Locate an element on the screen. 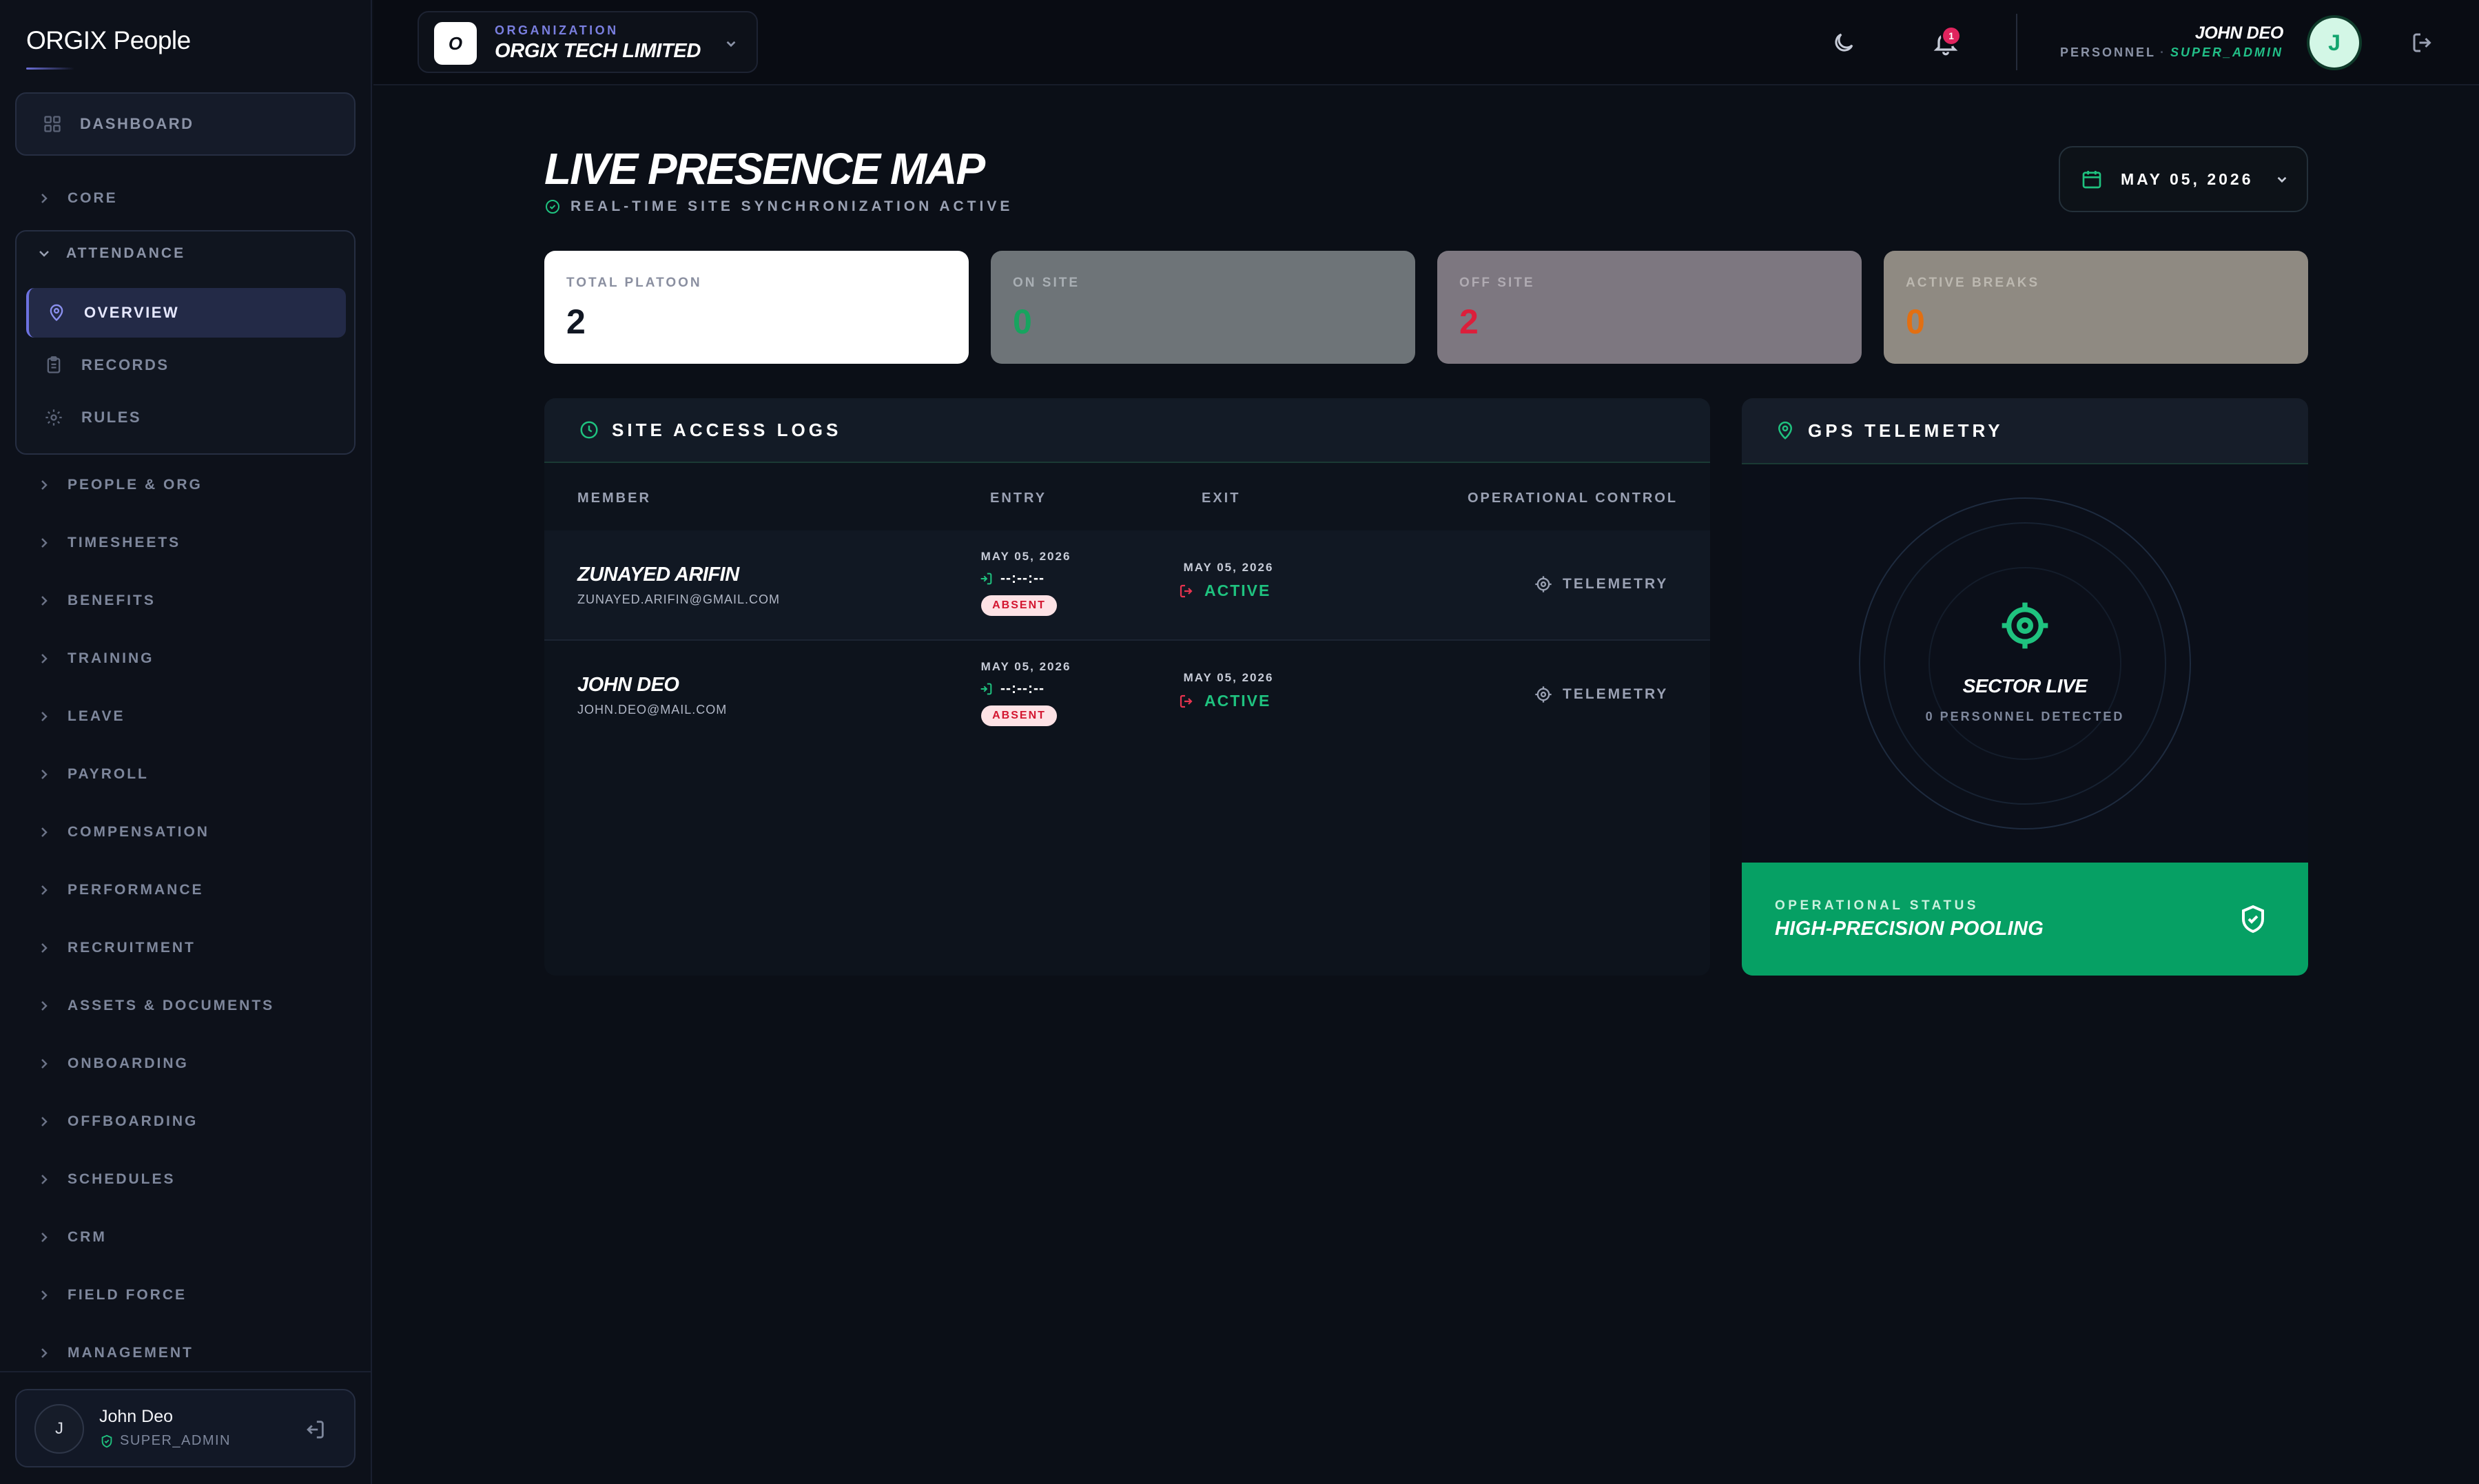 This screenshot has height=1484, width=2479. stat-card-total-platoon: TOTAL PLATOON 2 is located at coordinates (756, 307).